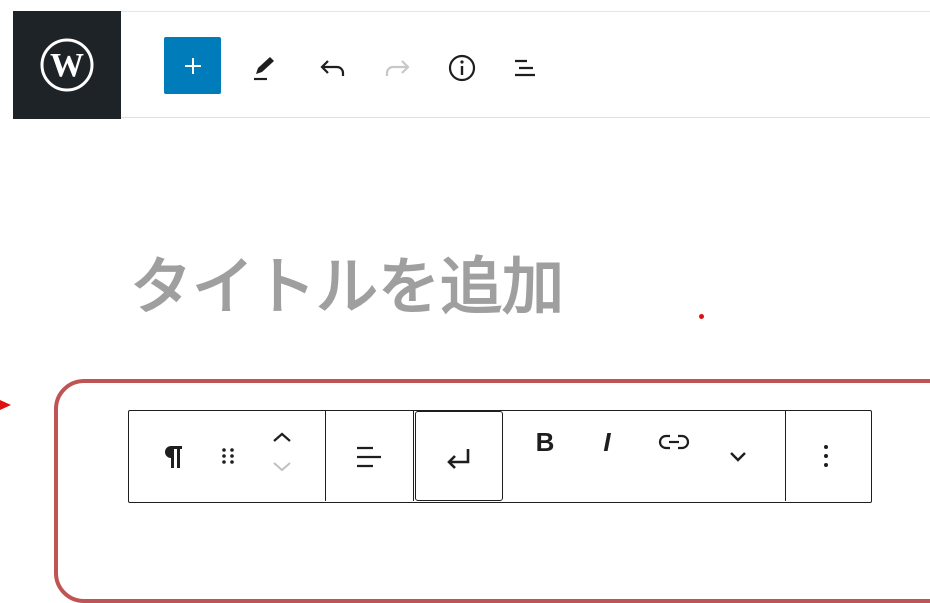 The height and width of the screenshot is (603, 930). Describe the element at coordinates (607, 442) in the screenshot. I see `italic-button: I` at that location.